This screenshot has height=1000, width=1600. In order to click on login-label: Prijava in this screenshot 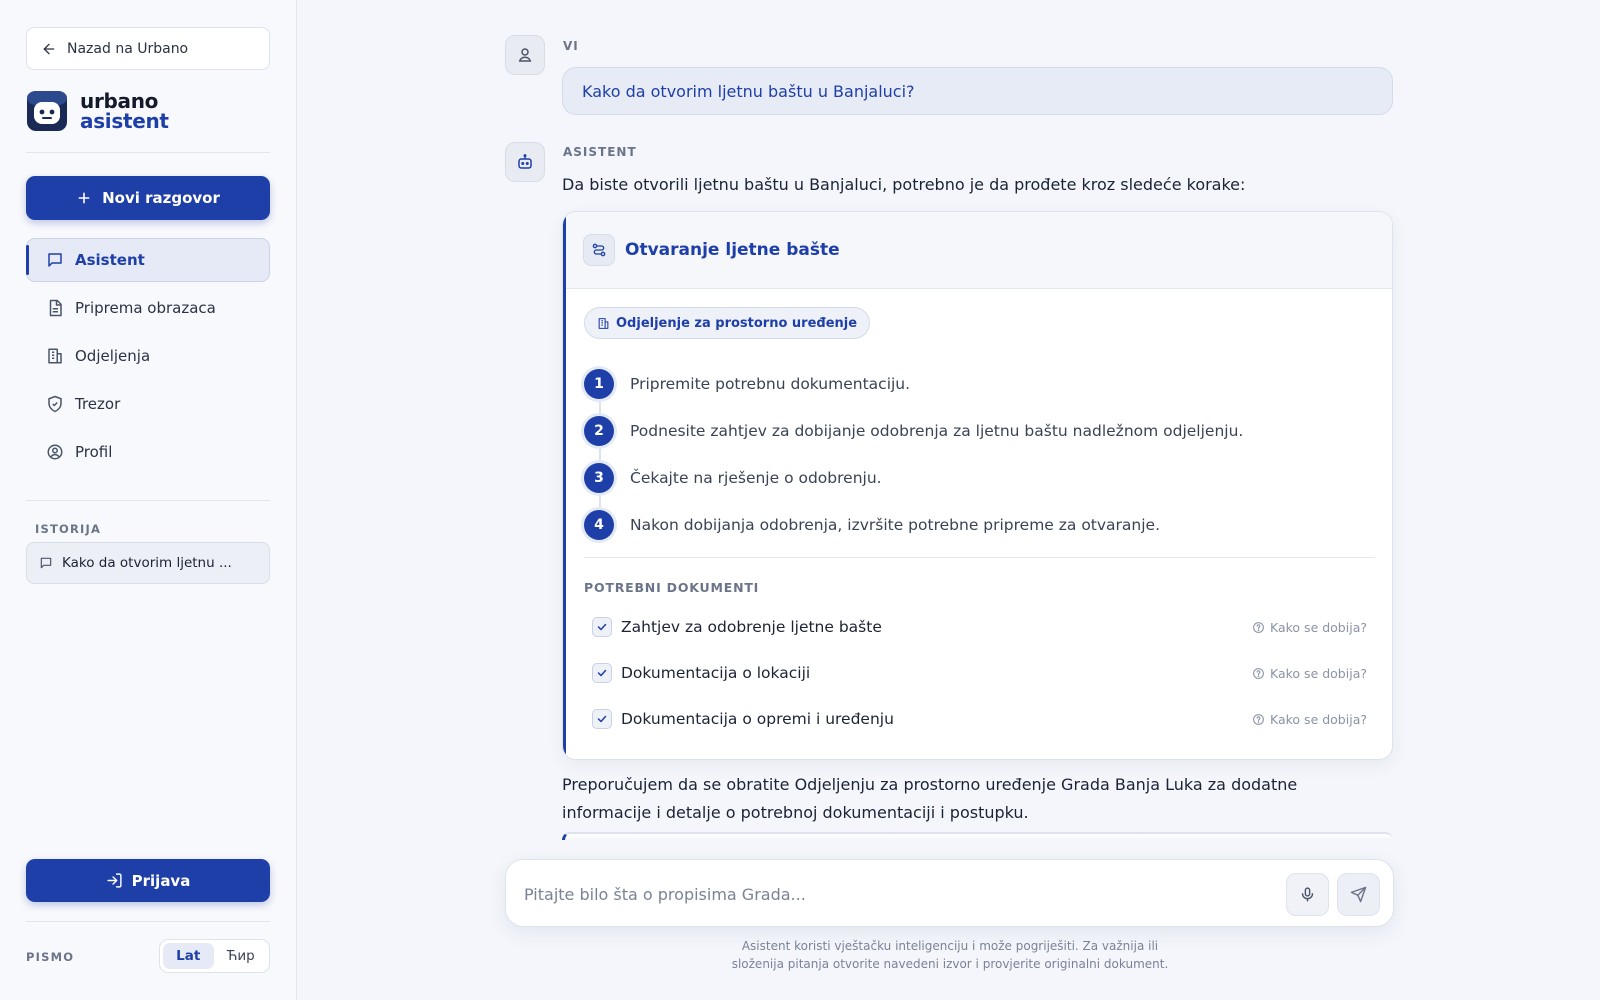, I will do `click(161, 880)`.